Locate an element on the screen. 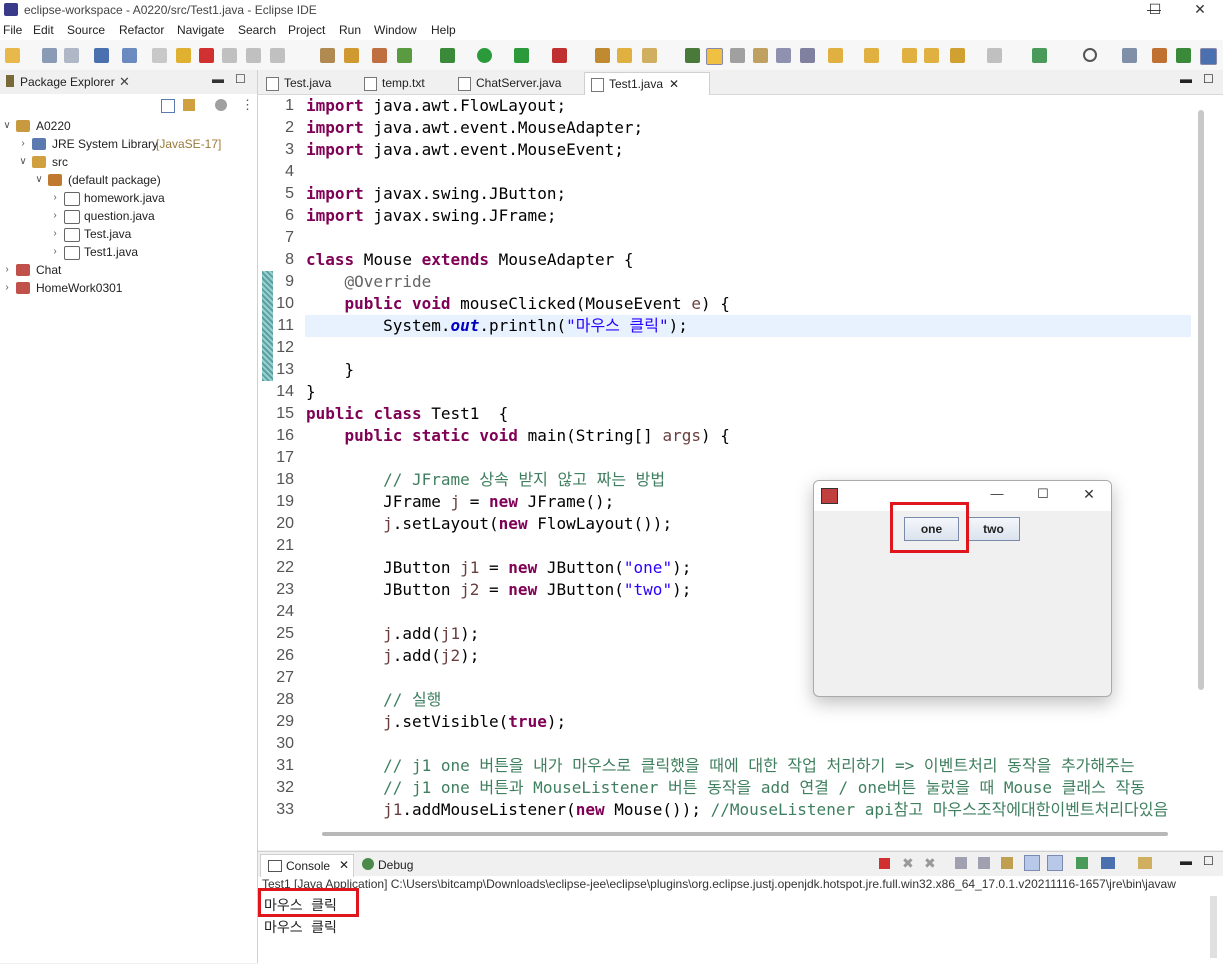 The width and height of the screenshot is (1223, 964). prev-annotation-icon is located at coordinates (871, 55).